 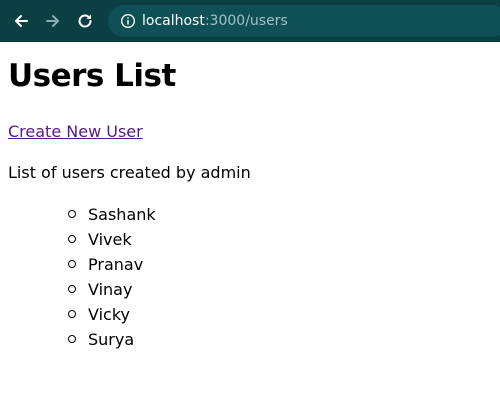 I want to click on user-name: Surya, so click(x=111, y=339).